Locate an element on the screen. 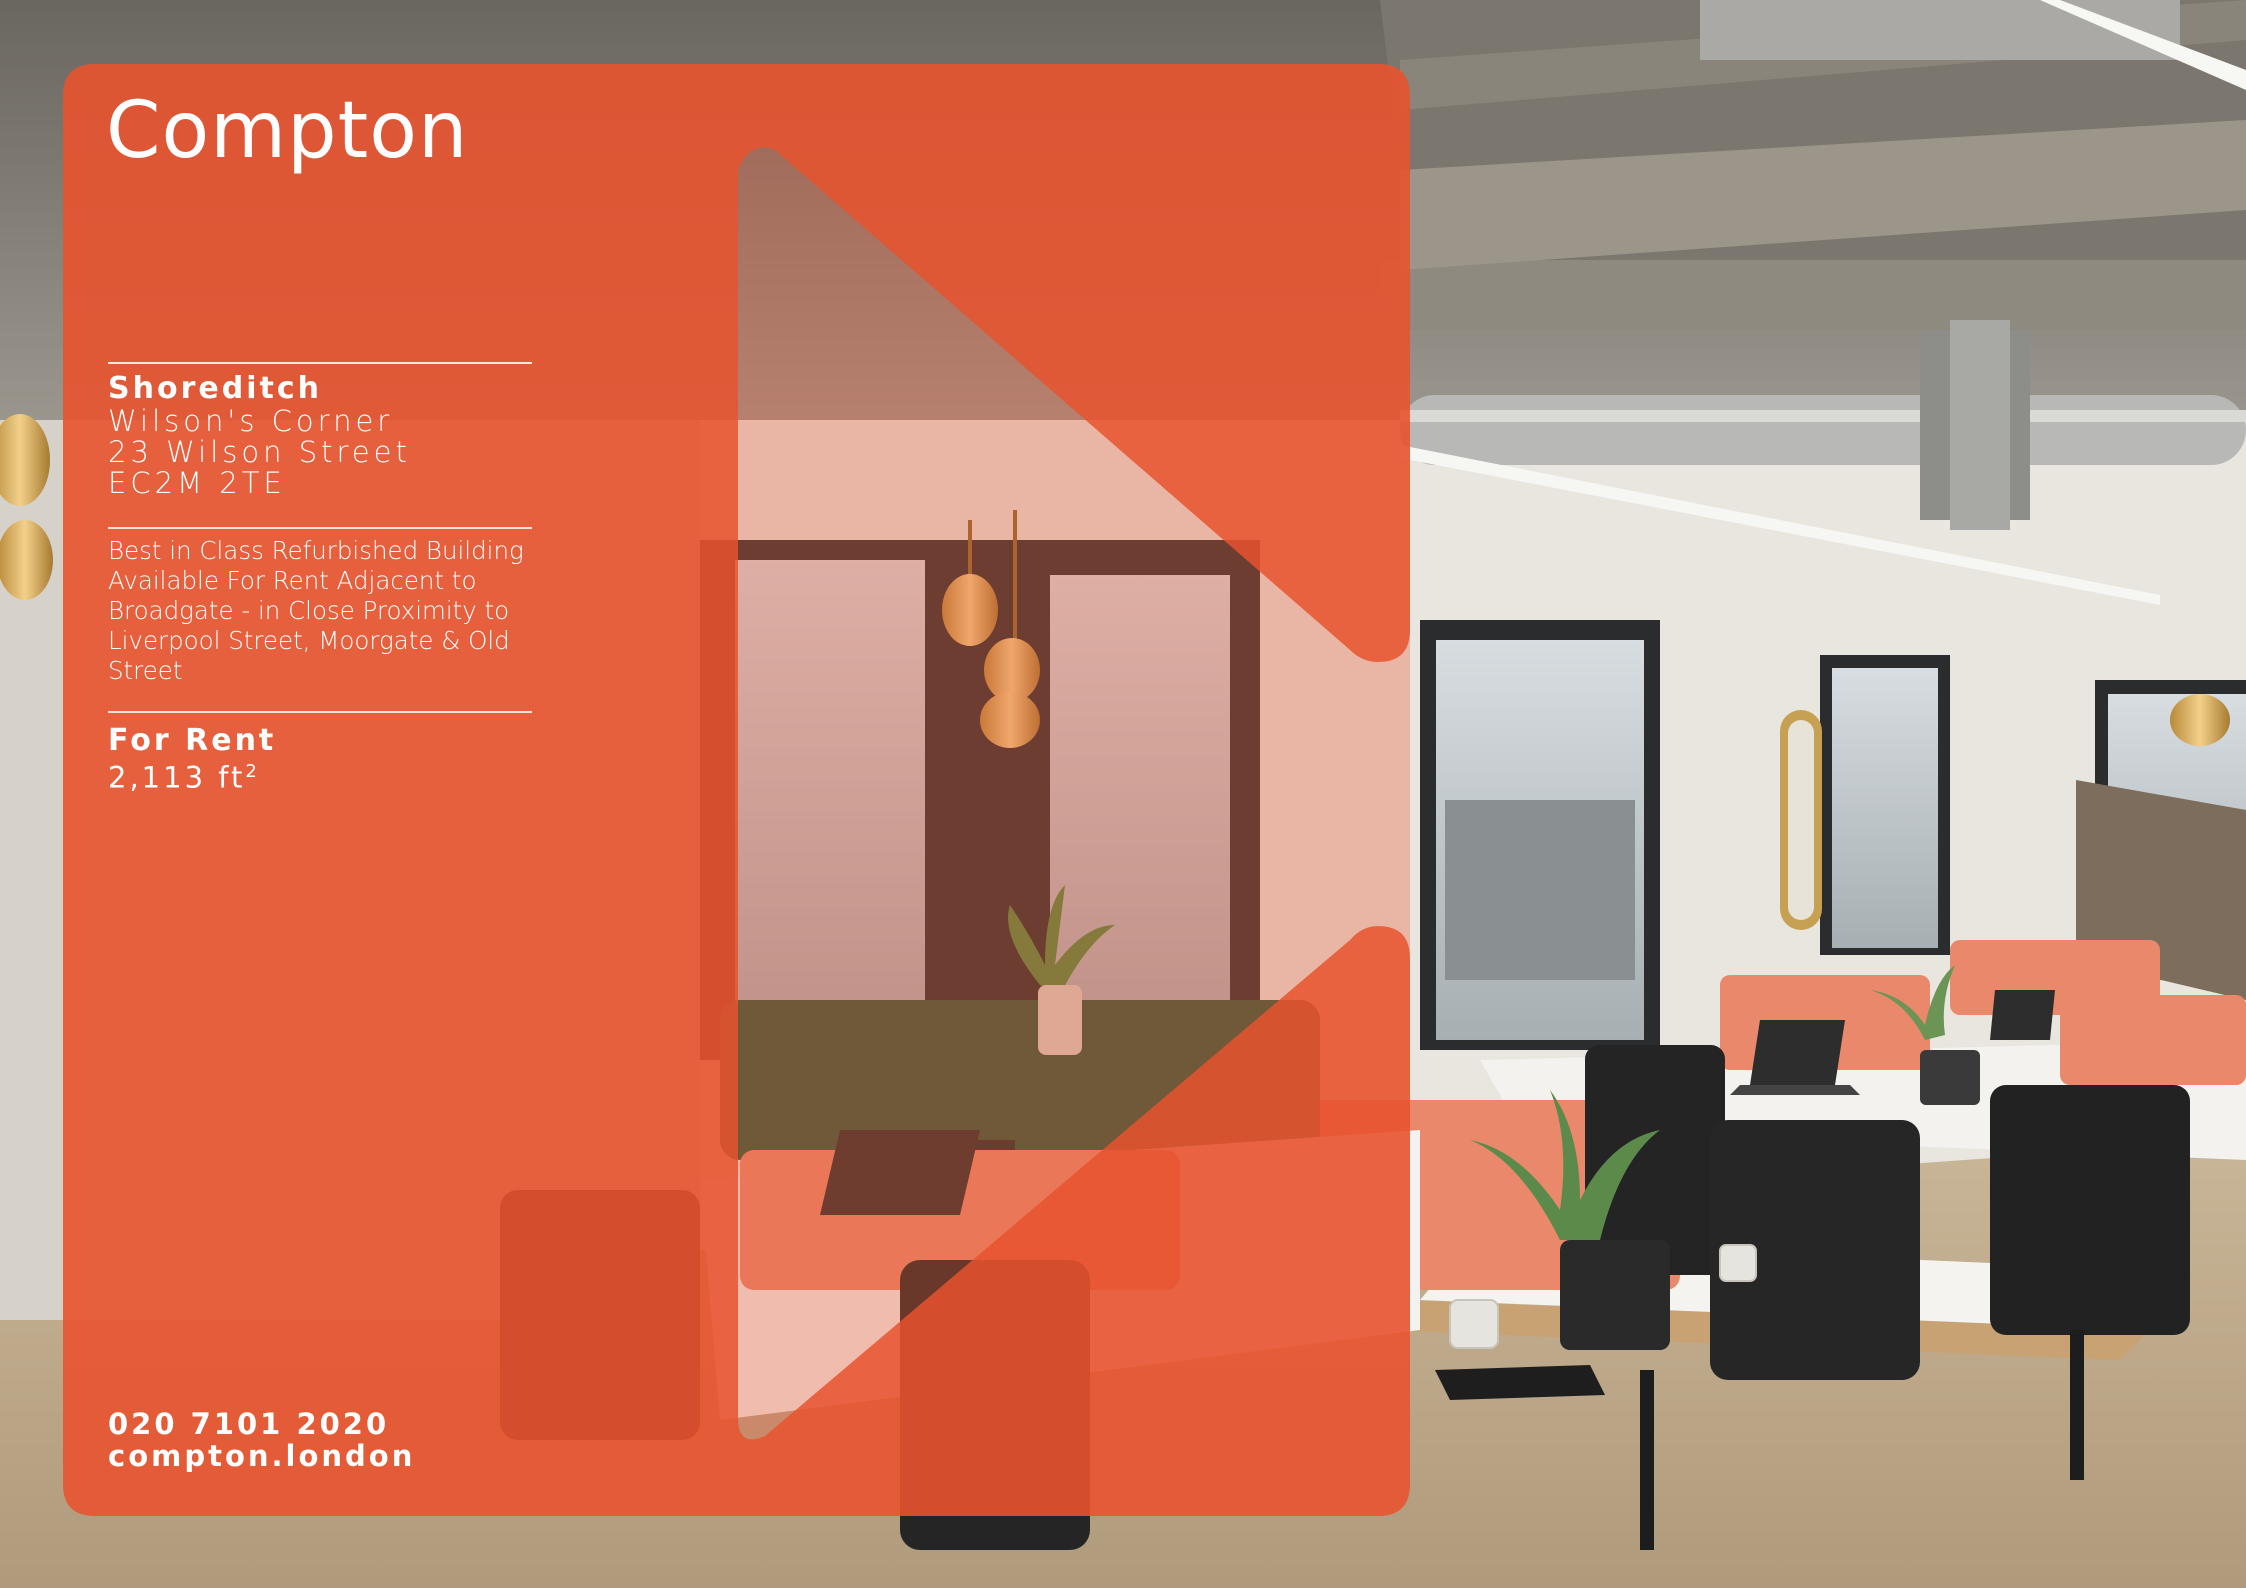  postcode: EC2M 2TE is located at coordinates (197, 483).